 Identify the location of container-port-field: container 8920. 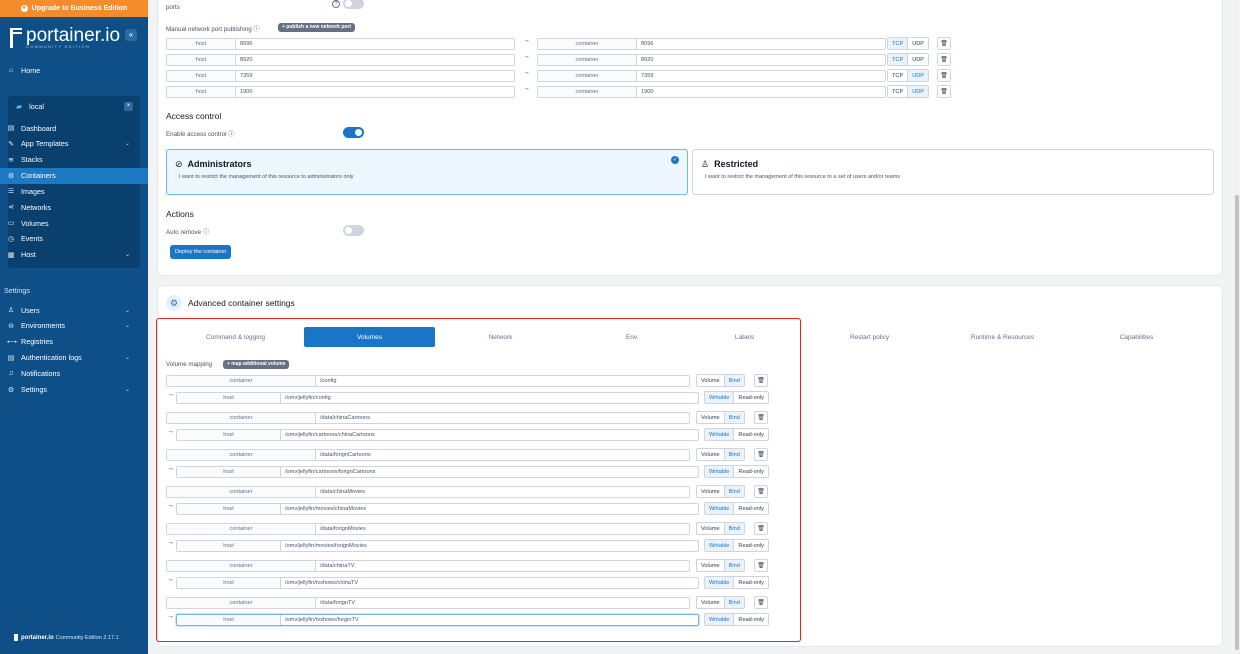
(711, 60).